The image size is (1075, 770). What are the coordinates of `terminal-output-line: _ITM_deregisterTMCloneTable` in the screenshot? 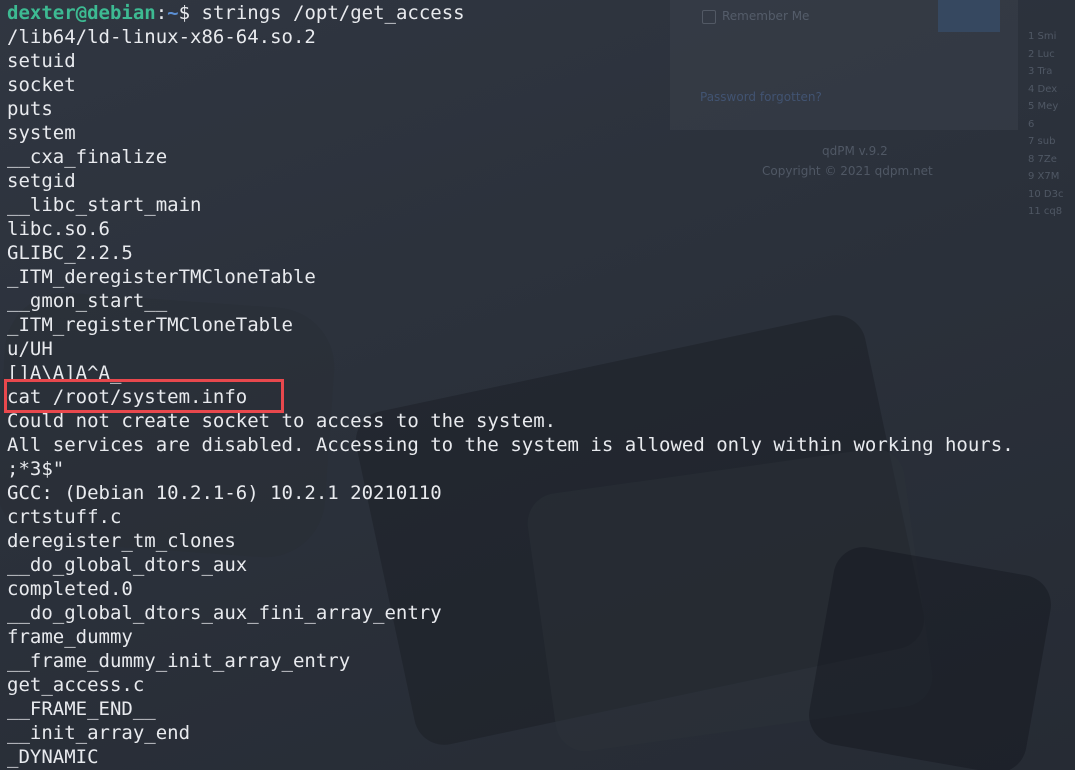 It's located at (161, 277).